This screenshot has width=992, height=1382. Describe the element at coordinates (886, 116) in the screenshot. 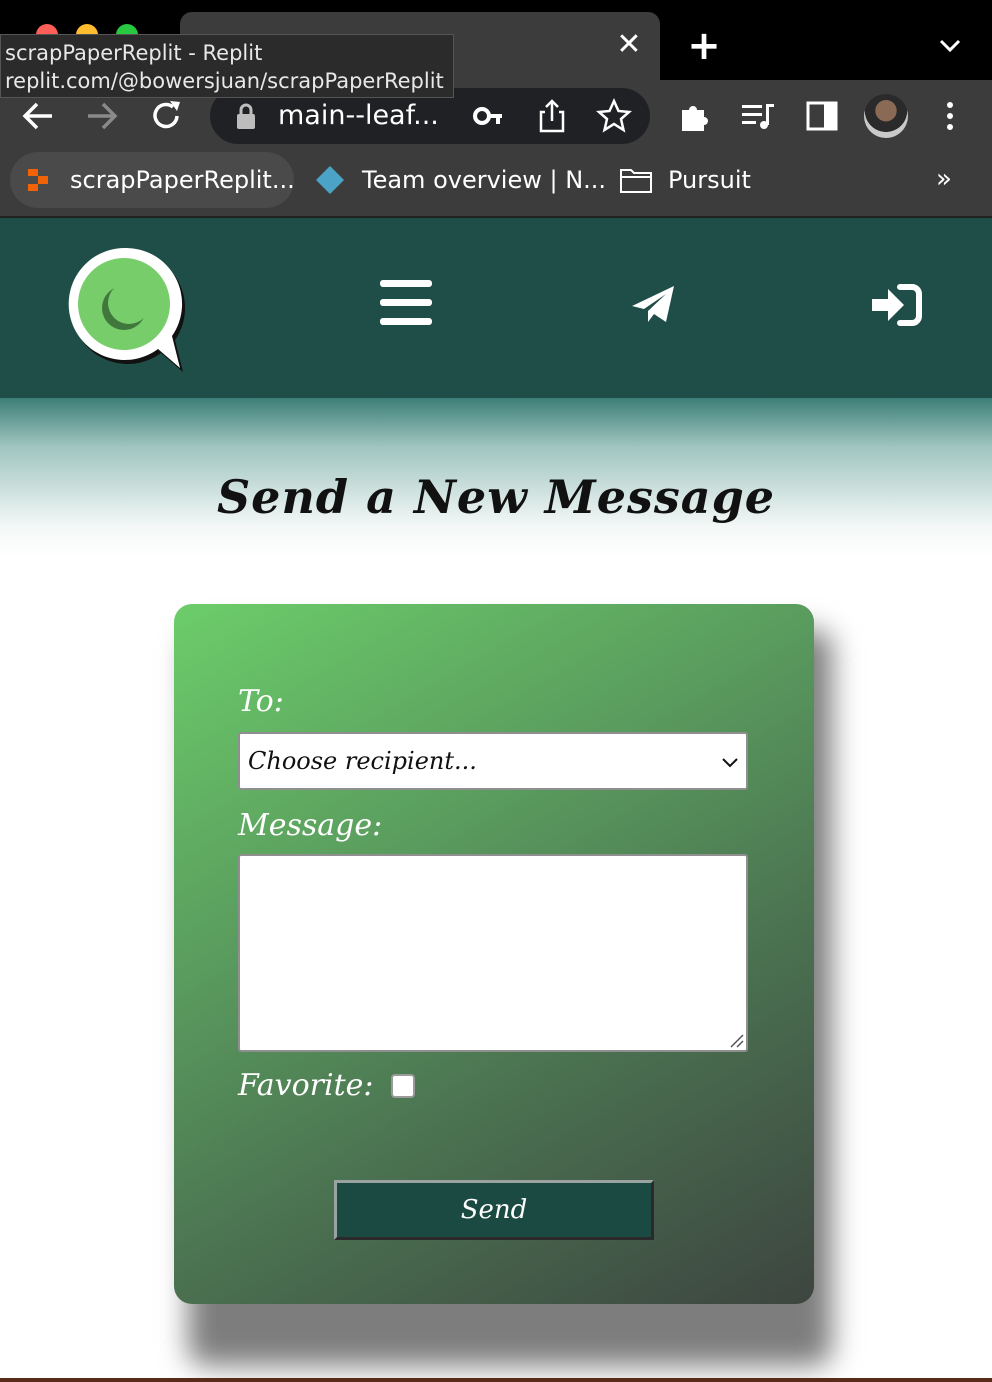

I see `avatar` at that location.